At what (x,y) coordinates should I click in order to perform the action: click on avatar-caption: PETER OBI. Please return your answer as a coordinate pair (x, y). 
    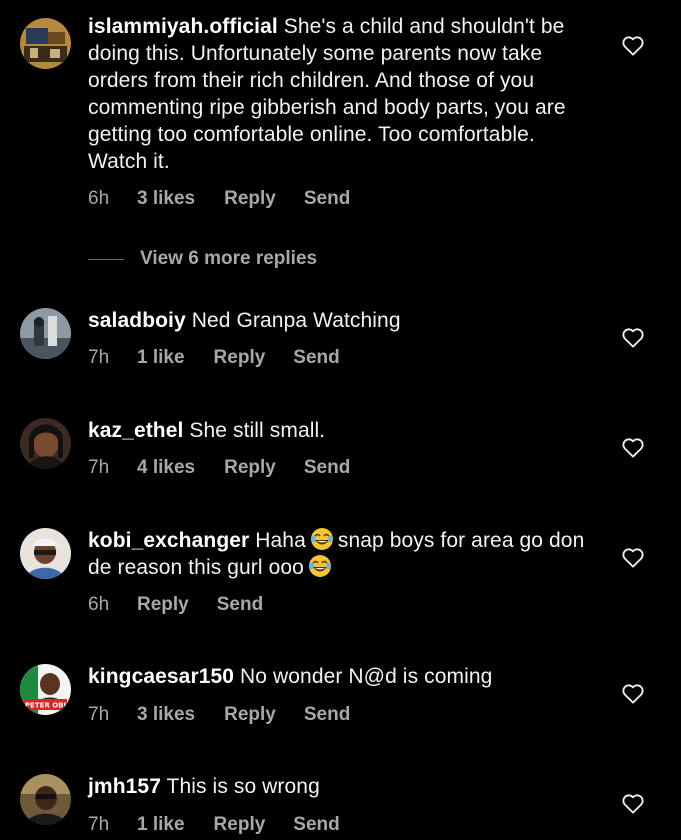
    Looking at the image, I should click on (45, 706).